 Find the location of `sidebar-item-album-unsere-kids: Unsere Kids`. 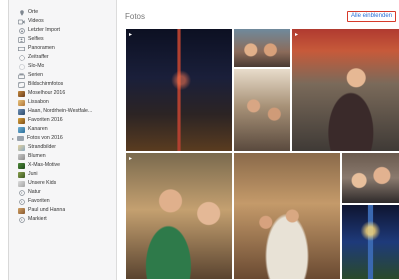

sidebar-item-album-unsere-kids: Unsere Kids is located at coordinates (62, 183).